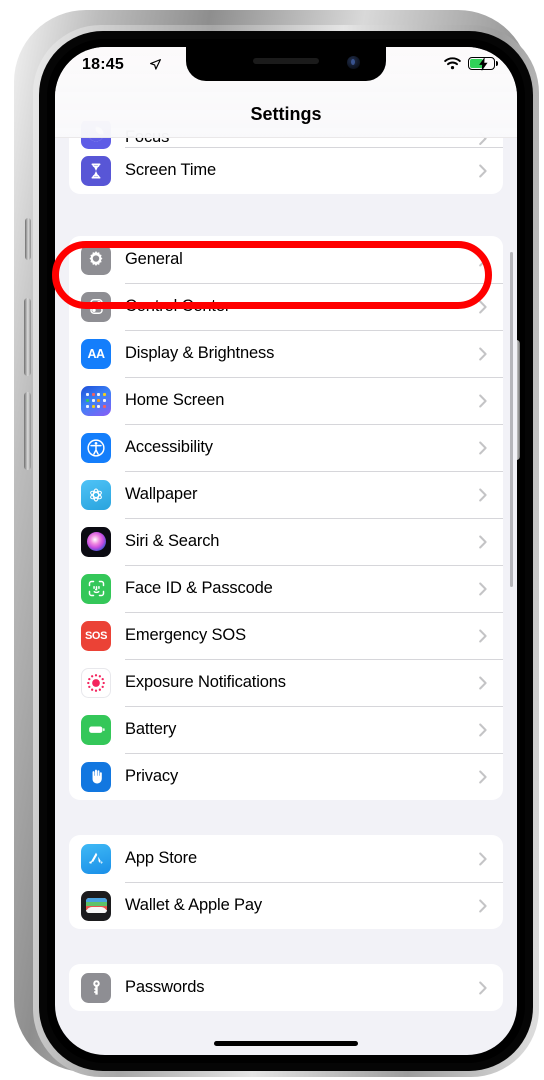  I want to click on siri-icon, so click(96, 541).